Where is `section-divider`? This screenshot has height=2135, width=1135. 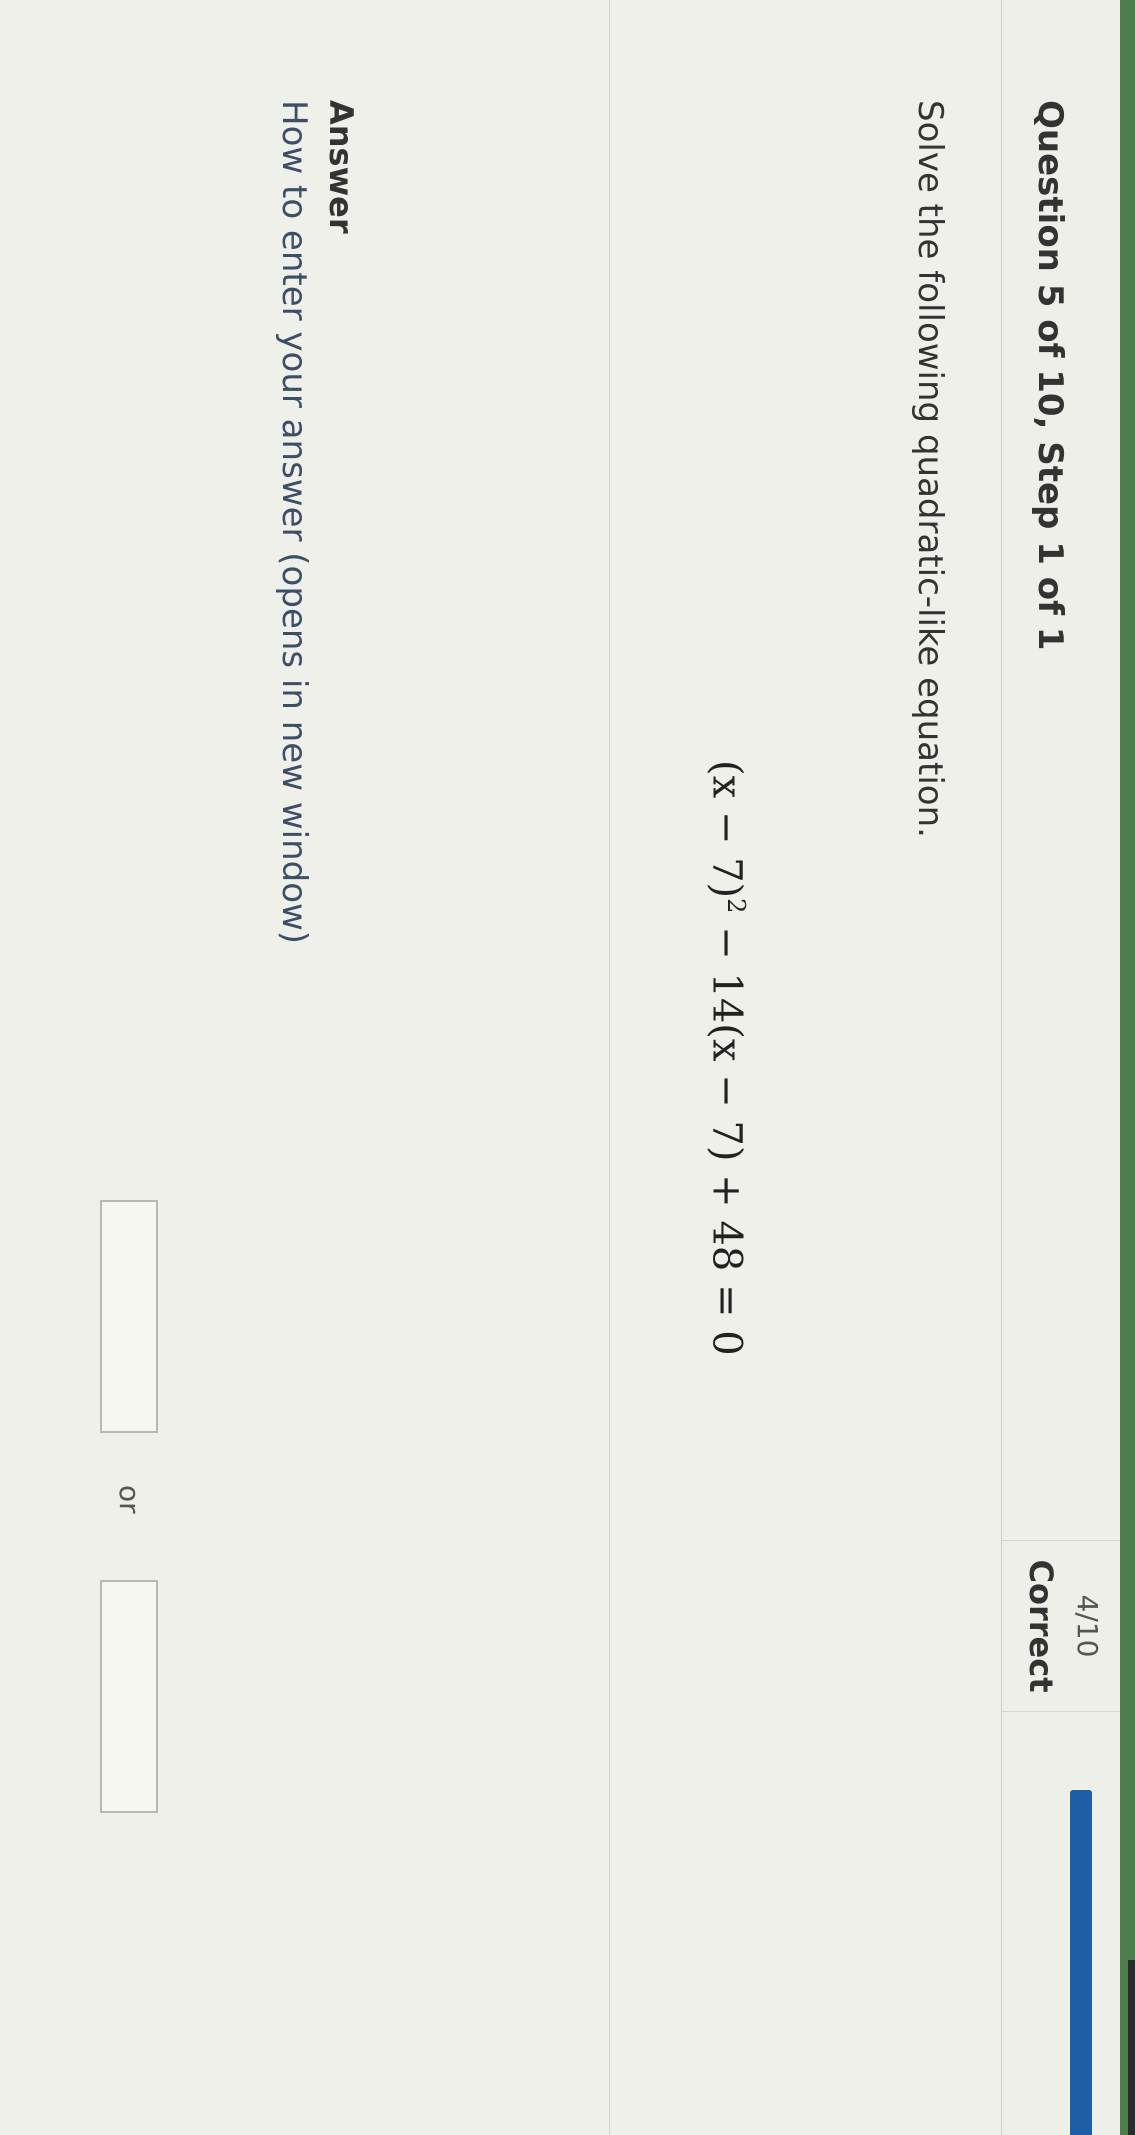
section-divider is located at coordinates (609, 1067).